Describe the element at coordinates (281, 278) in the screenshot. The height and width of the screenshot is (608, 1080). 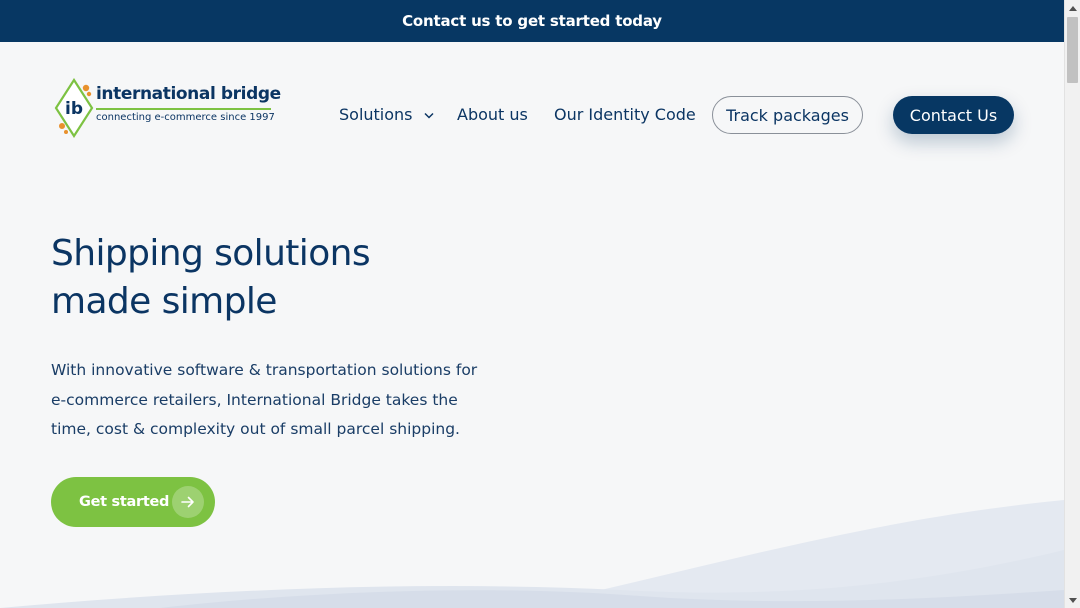
I see `hero-title: Shipping solutions made simple` at that location.